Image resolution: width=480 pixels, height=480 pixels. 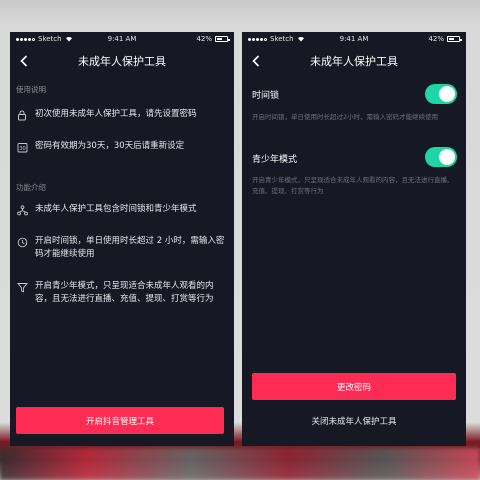 I want to click on lock-icon, so click(x=22, y=115).